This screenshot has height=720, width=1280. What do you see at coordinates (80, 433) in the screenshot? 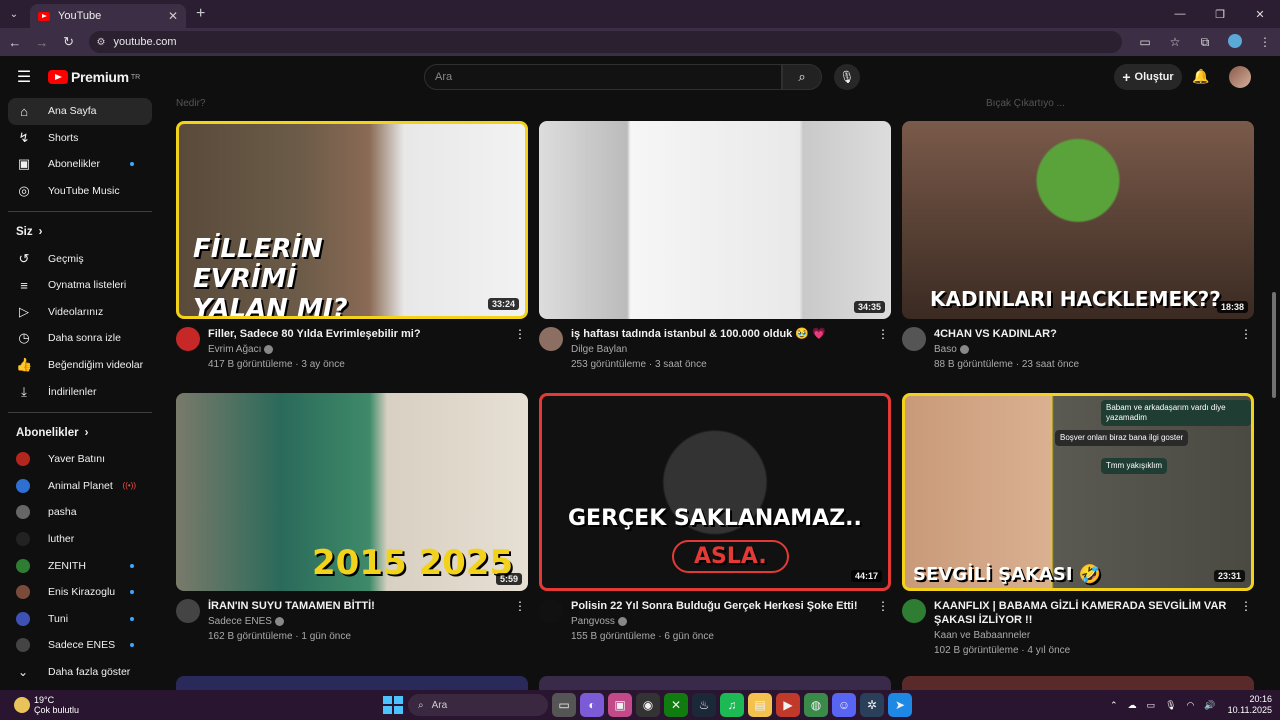
I see `sidebar-subscriptions-header: Abonelikler ›` at bounding box center [80, 433].